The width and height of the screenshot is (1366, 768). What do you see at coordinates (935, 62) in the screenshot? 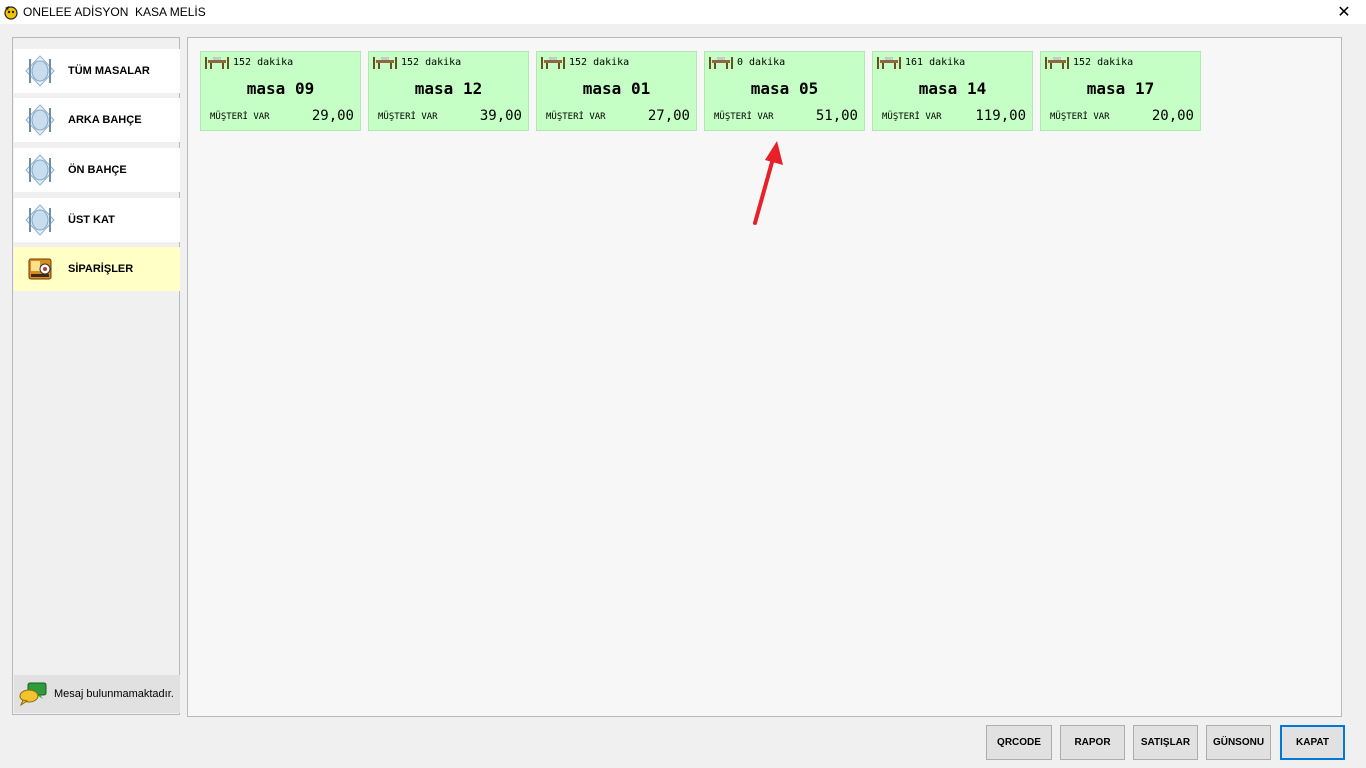
I see `table-minutes: 161 dakika` at bounding box center [935, 62].